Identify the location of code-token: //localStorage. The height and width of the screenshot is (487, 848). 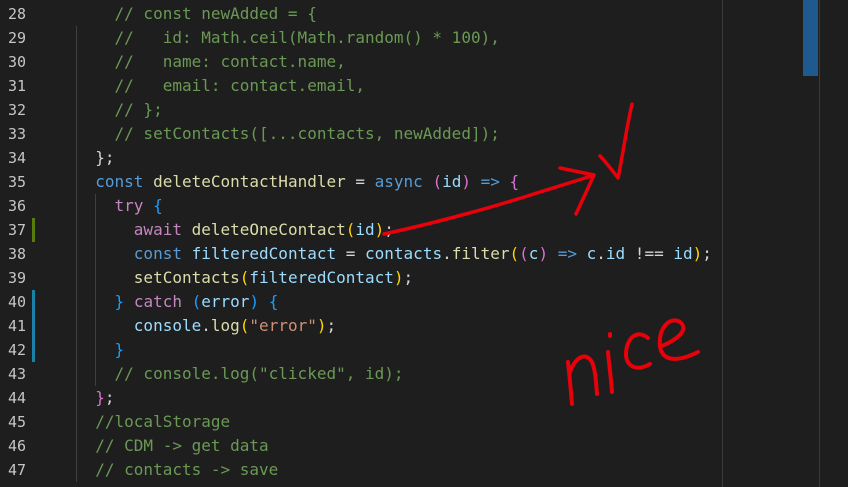
(153, 421).